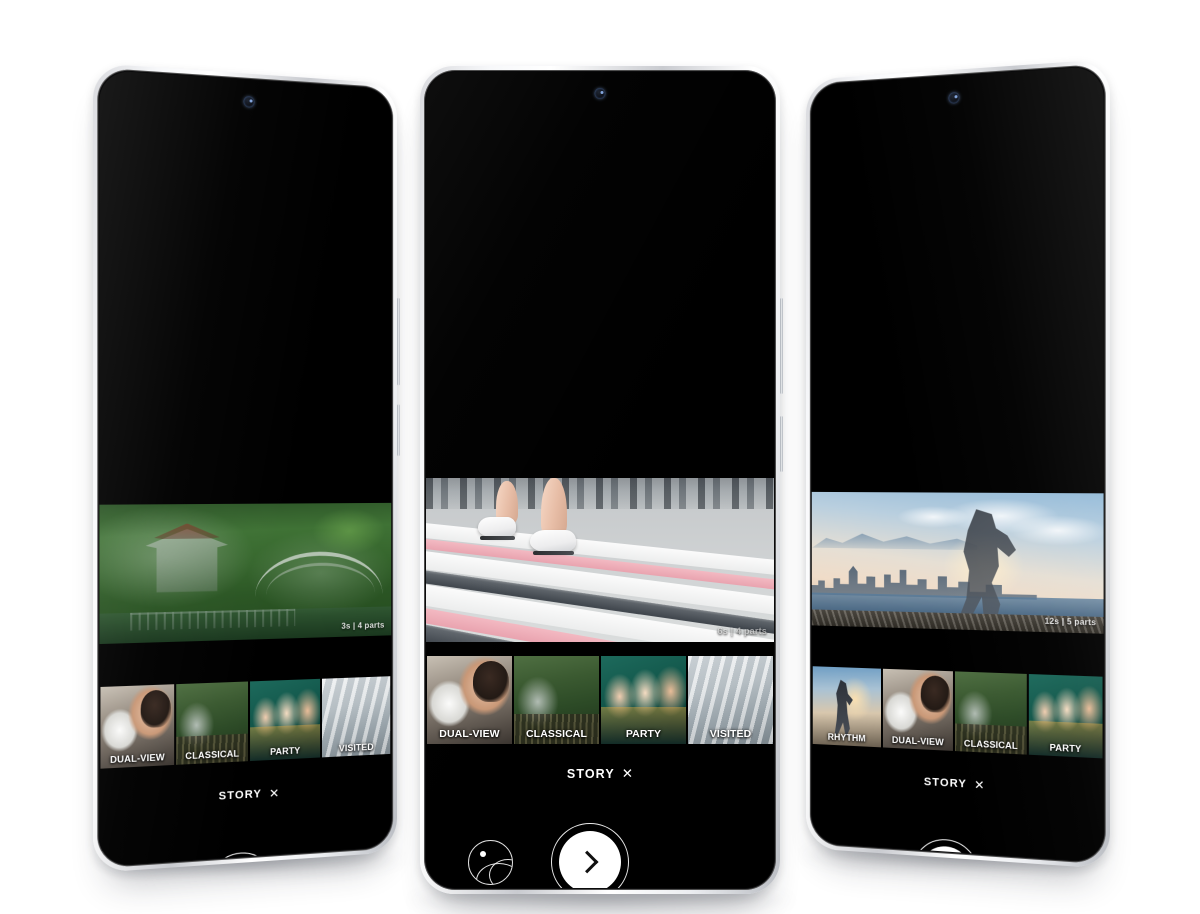  Describe the element at coordinates (363, 625) in the screenshot. I see `duration-badge: 3s | 4 parts` at that location.